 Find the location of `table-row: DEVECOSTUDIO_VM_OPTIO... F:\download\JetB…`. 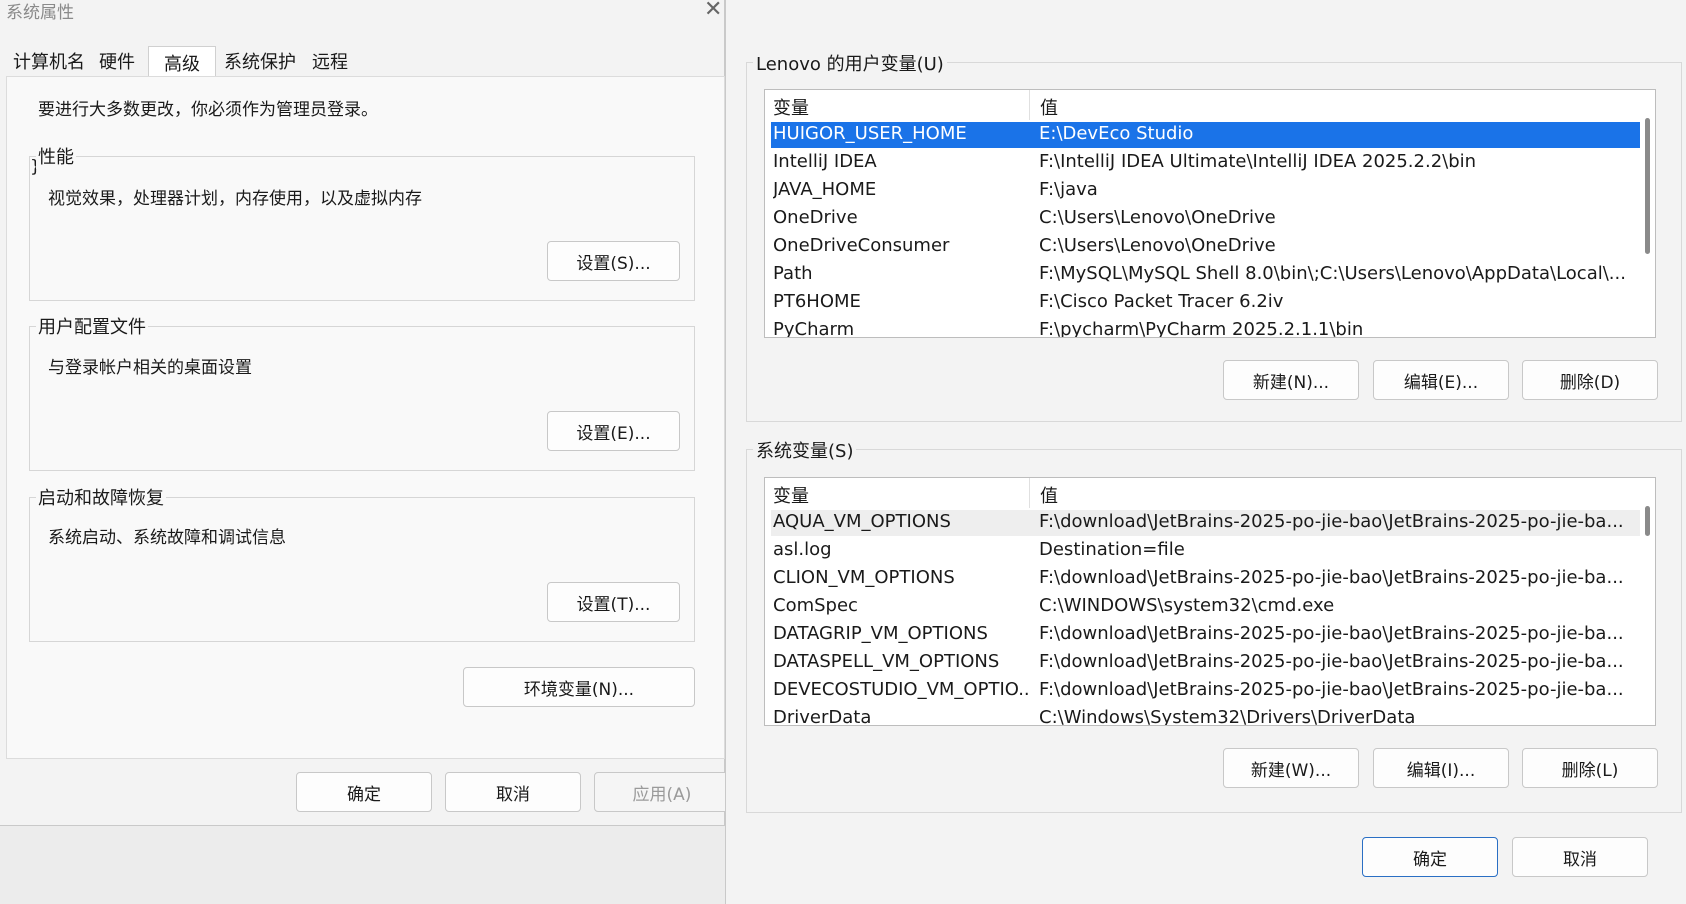

table-row: DEVECOSTUDIO_VM_OPTIO... F:\download\JetB… is located at coordinates (1205, 691).